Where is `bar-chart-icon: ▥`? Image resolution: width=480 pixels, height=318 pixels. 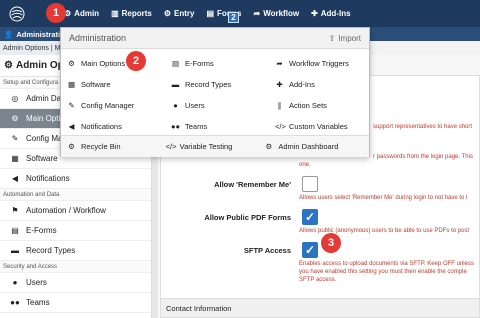 bar-chart-icon: ▥ is located at coordinates (115, 13).